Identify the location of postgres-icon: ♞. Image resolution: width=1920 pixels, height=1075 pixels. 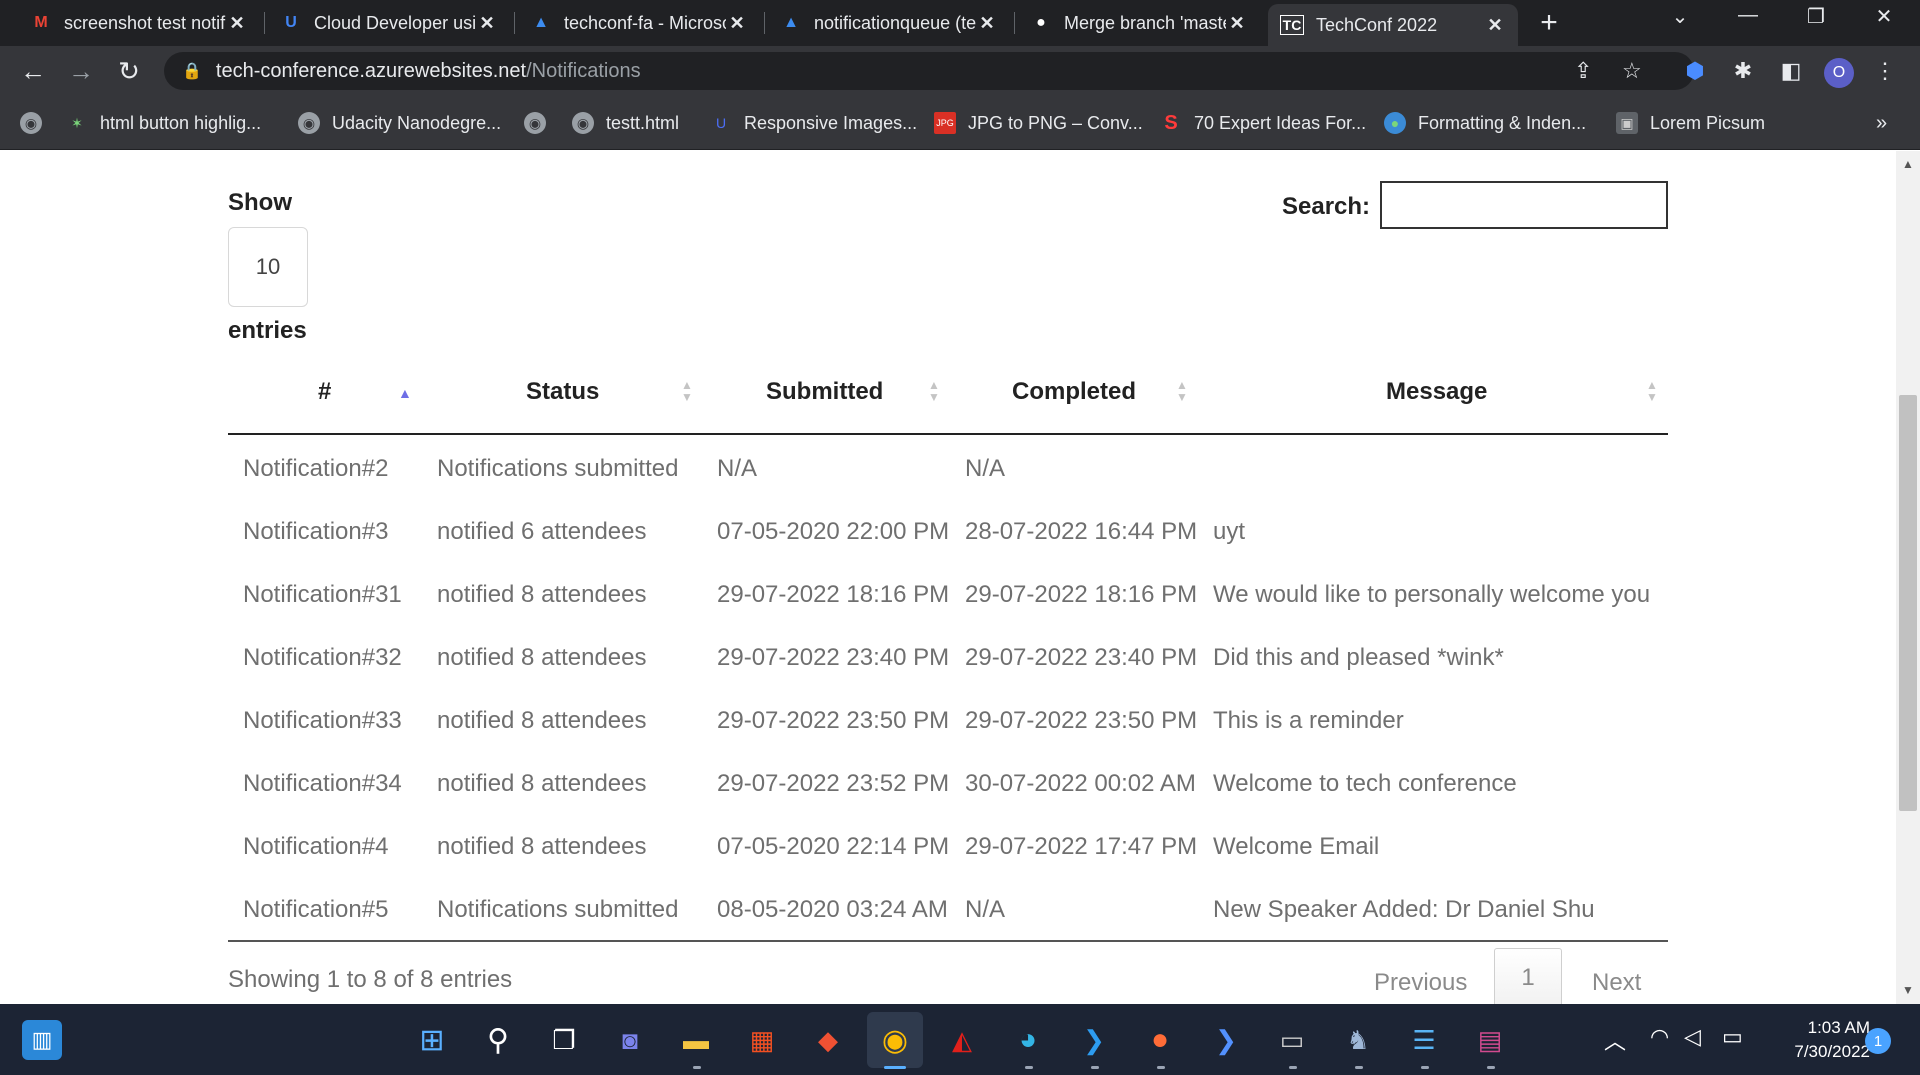
(1358, 1040).